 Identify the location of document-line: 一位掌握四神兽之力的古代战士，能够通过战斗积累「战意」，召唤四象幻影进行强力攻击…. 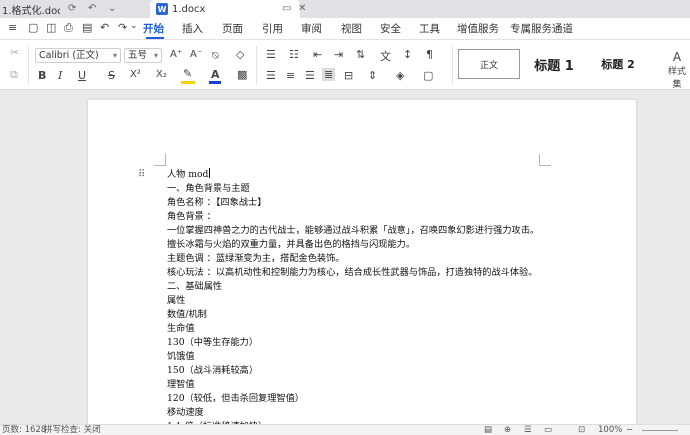
(367, 231).